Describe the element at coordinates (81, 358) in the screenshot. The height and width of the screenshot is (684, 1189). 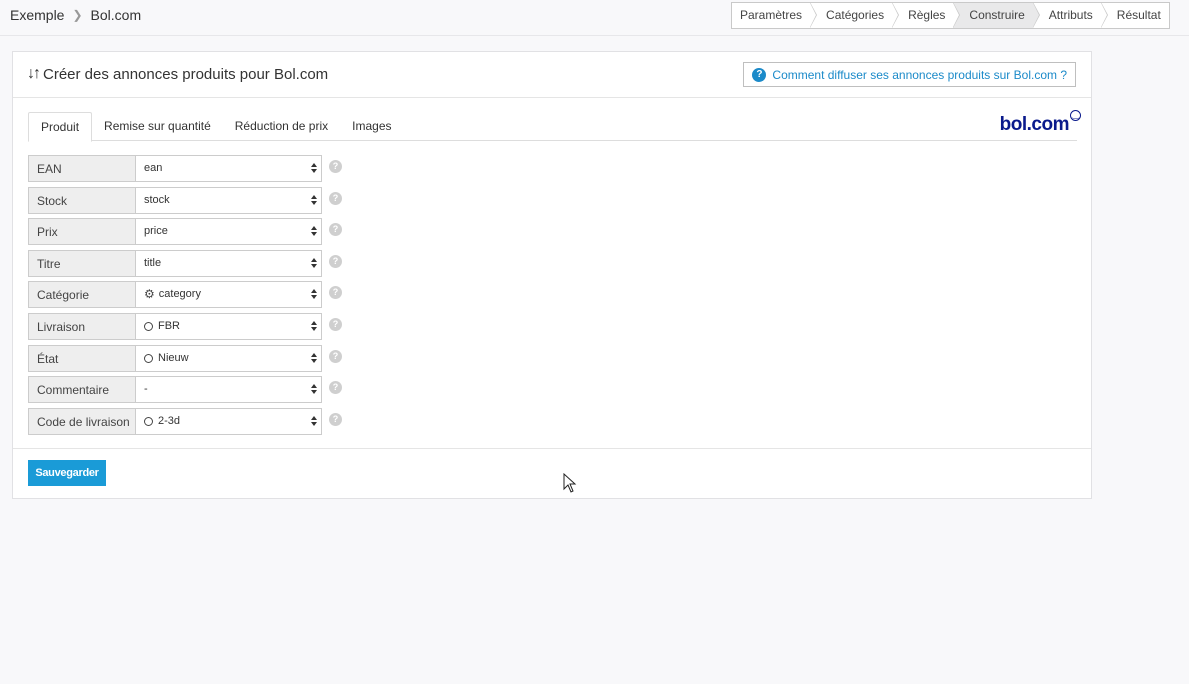
I see `field-label: État` at that location.